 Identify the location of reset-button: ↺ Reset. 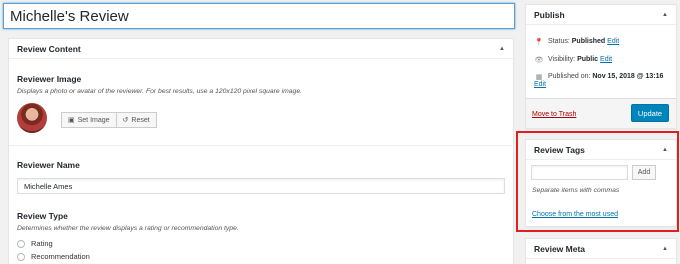
(136, 120).